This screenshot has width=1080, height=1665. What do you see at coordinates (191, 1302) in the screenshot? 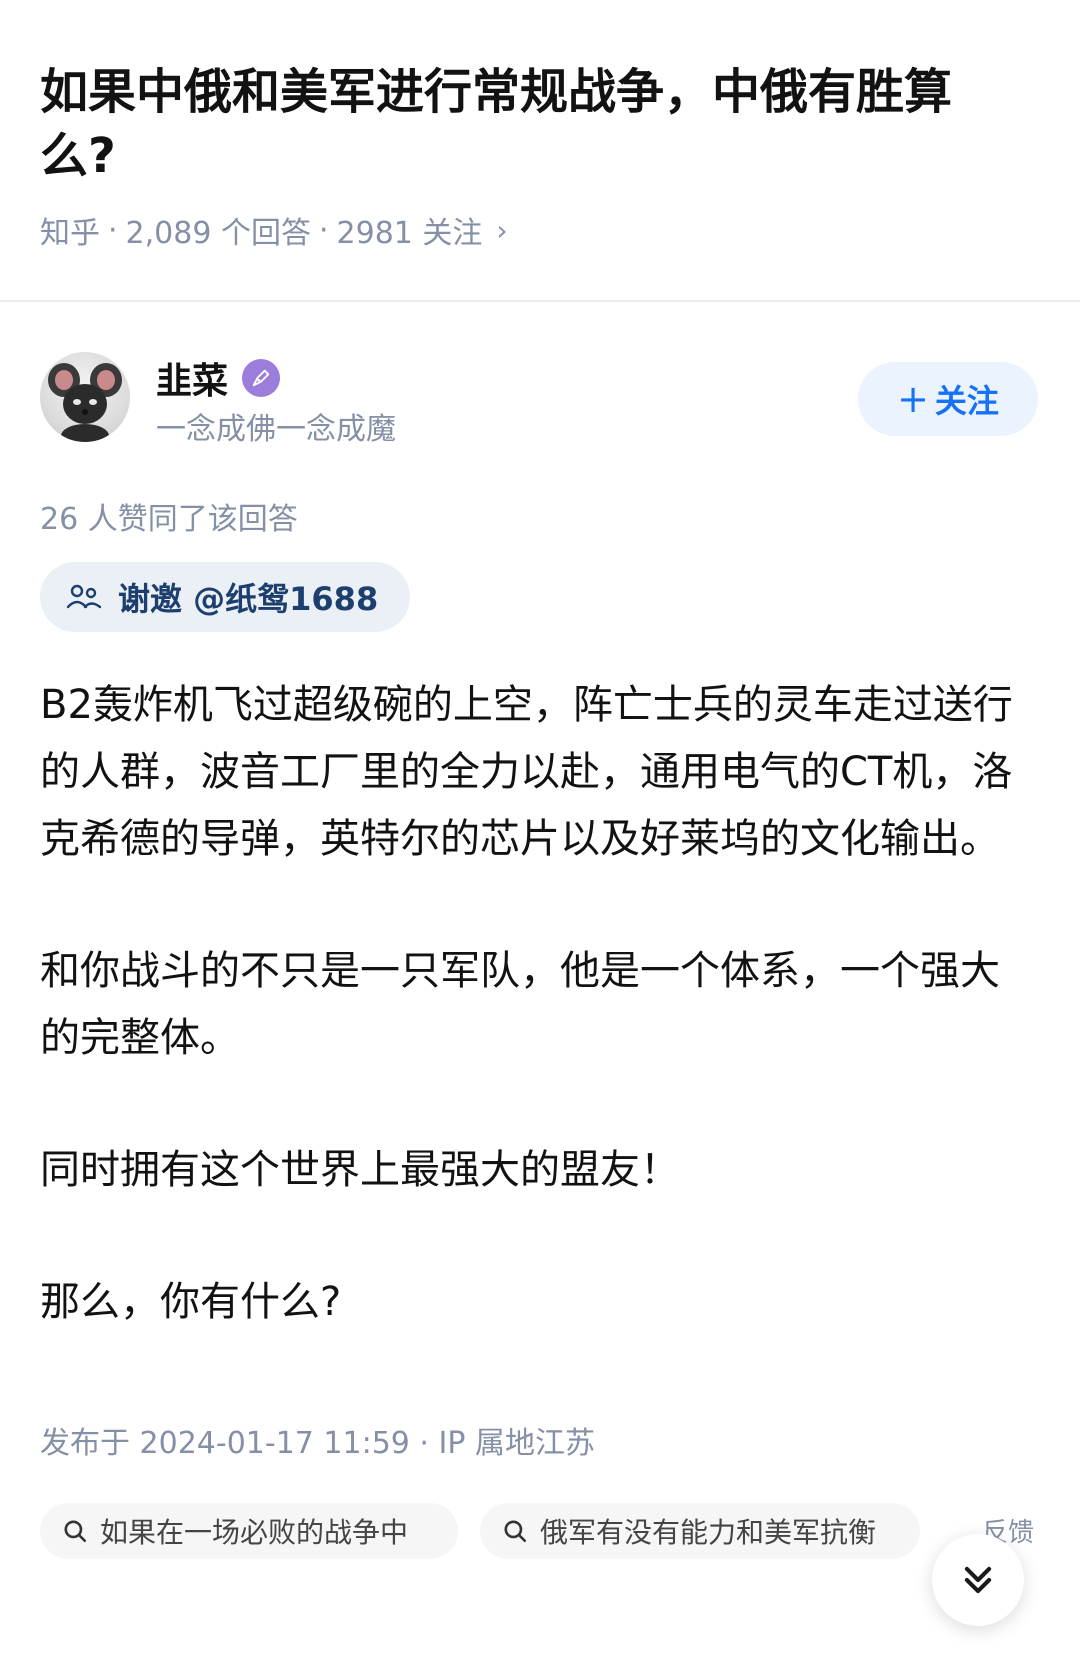
I see `answer-paragraph: 那么，你有什么?` at bounding box center [191, 1302].